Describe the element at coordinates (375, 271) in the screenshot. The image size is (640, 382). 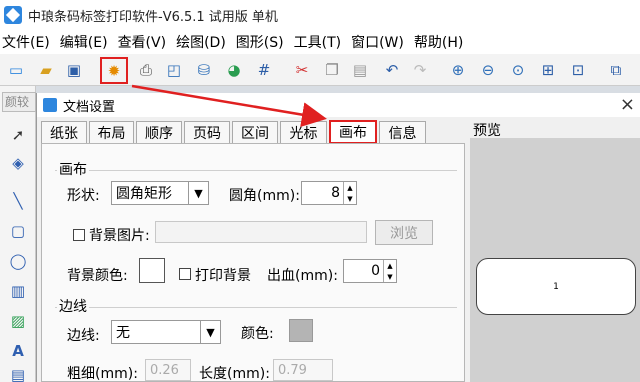
I see `bleed-value: 0` at that location.